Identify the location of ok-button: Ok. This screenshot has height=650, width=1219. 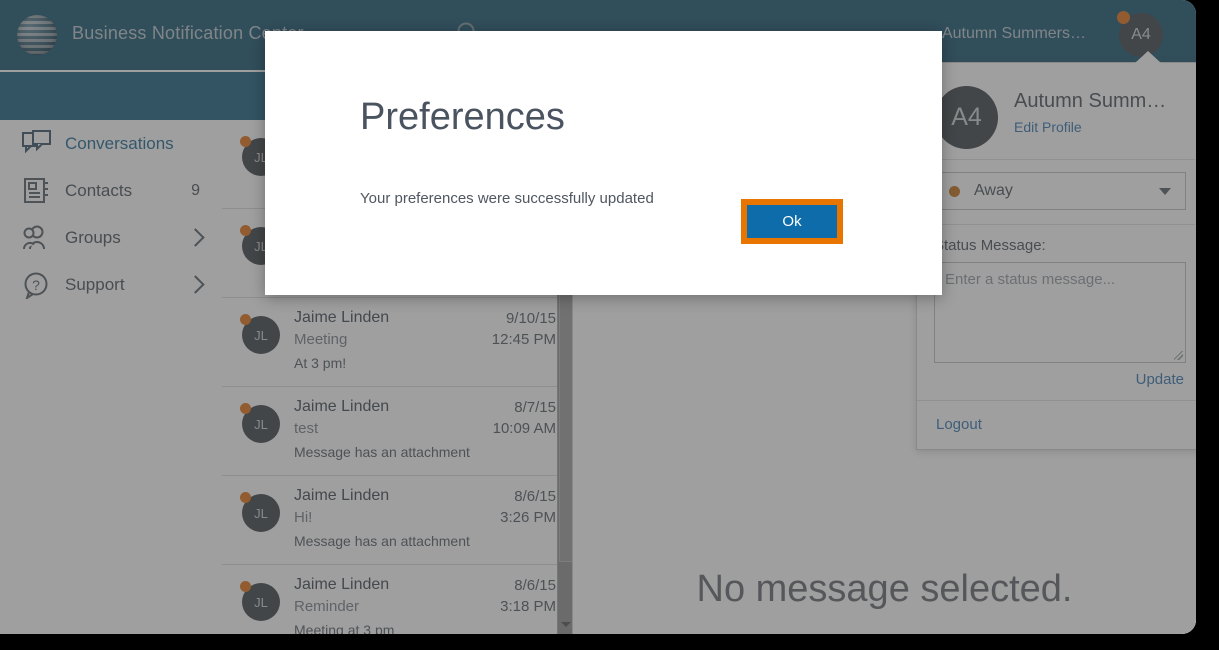
(792, 221).